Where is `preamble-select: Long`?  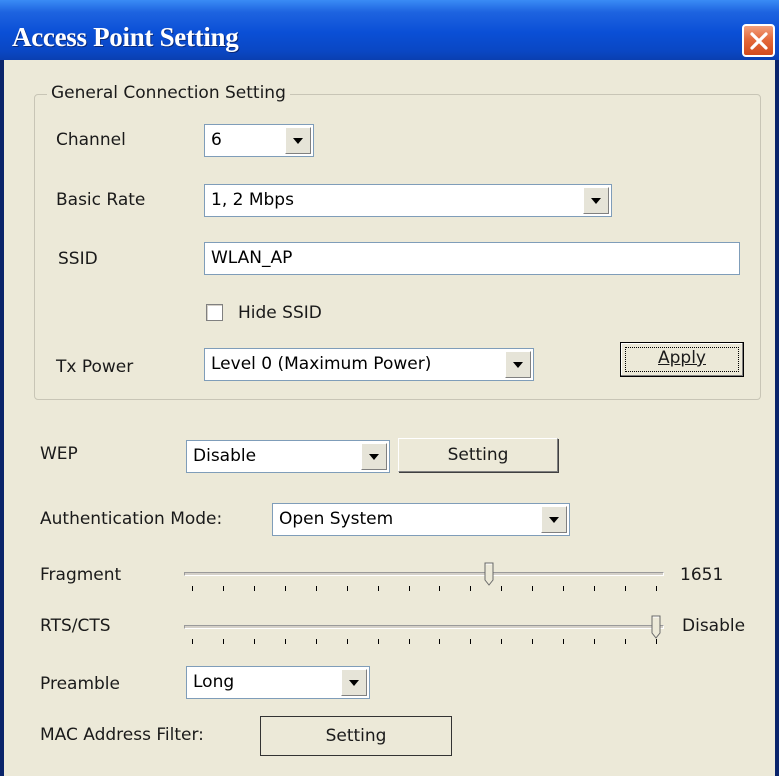 preamble-select: Long is located at coordinates (278, 682).